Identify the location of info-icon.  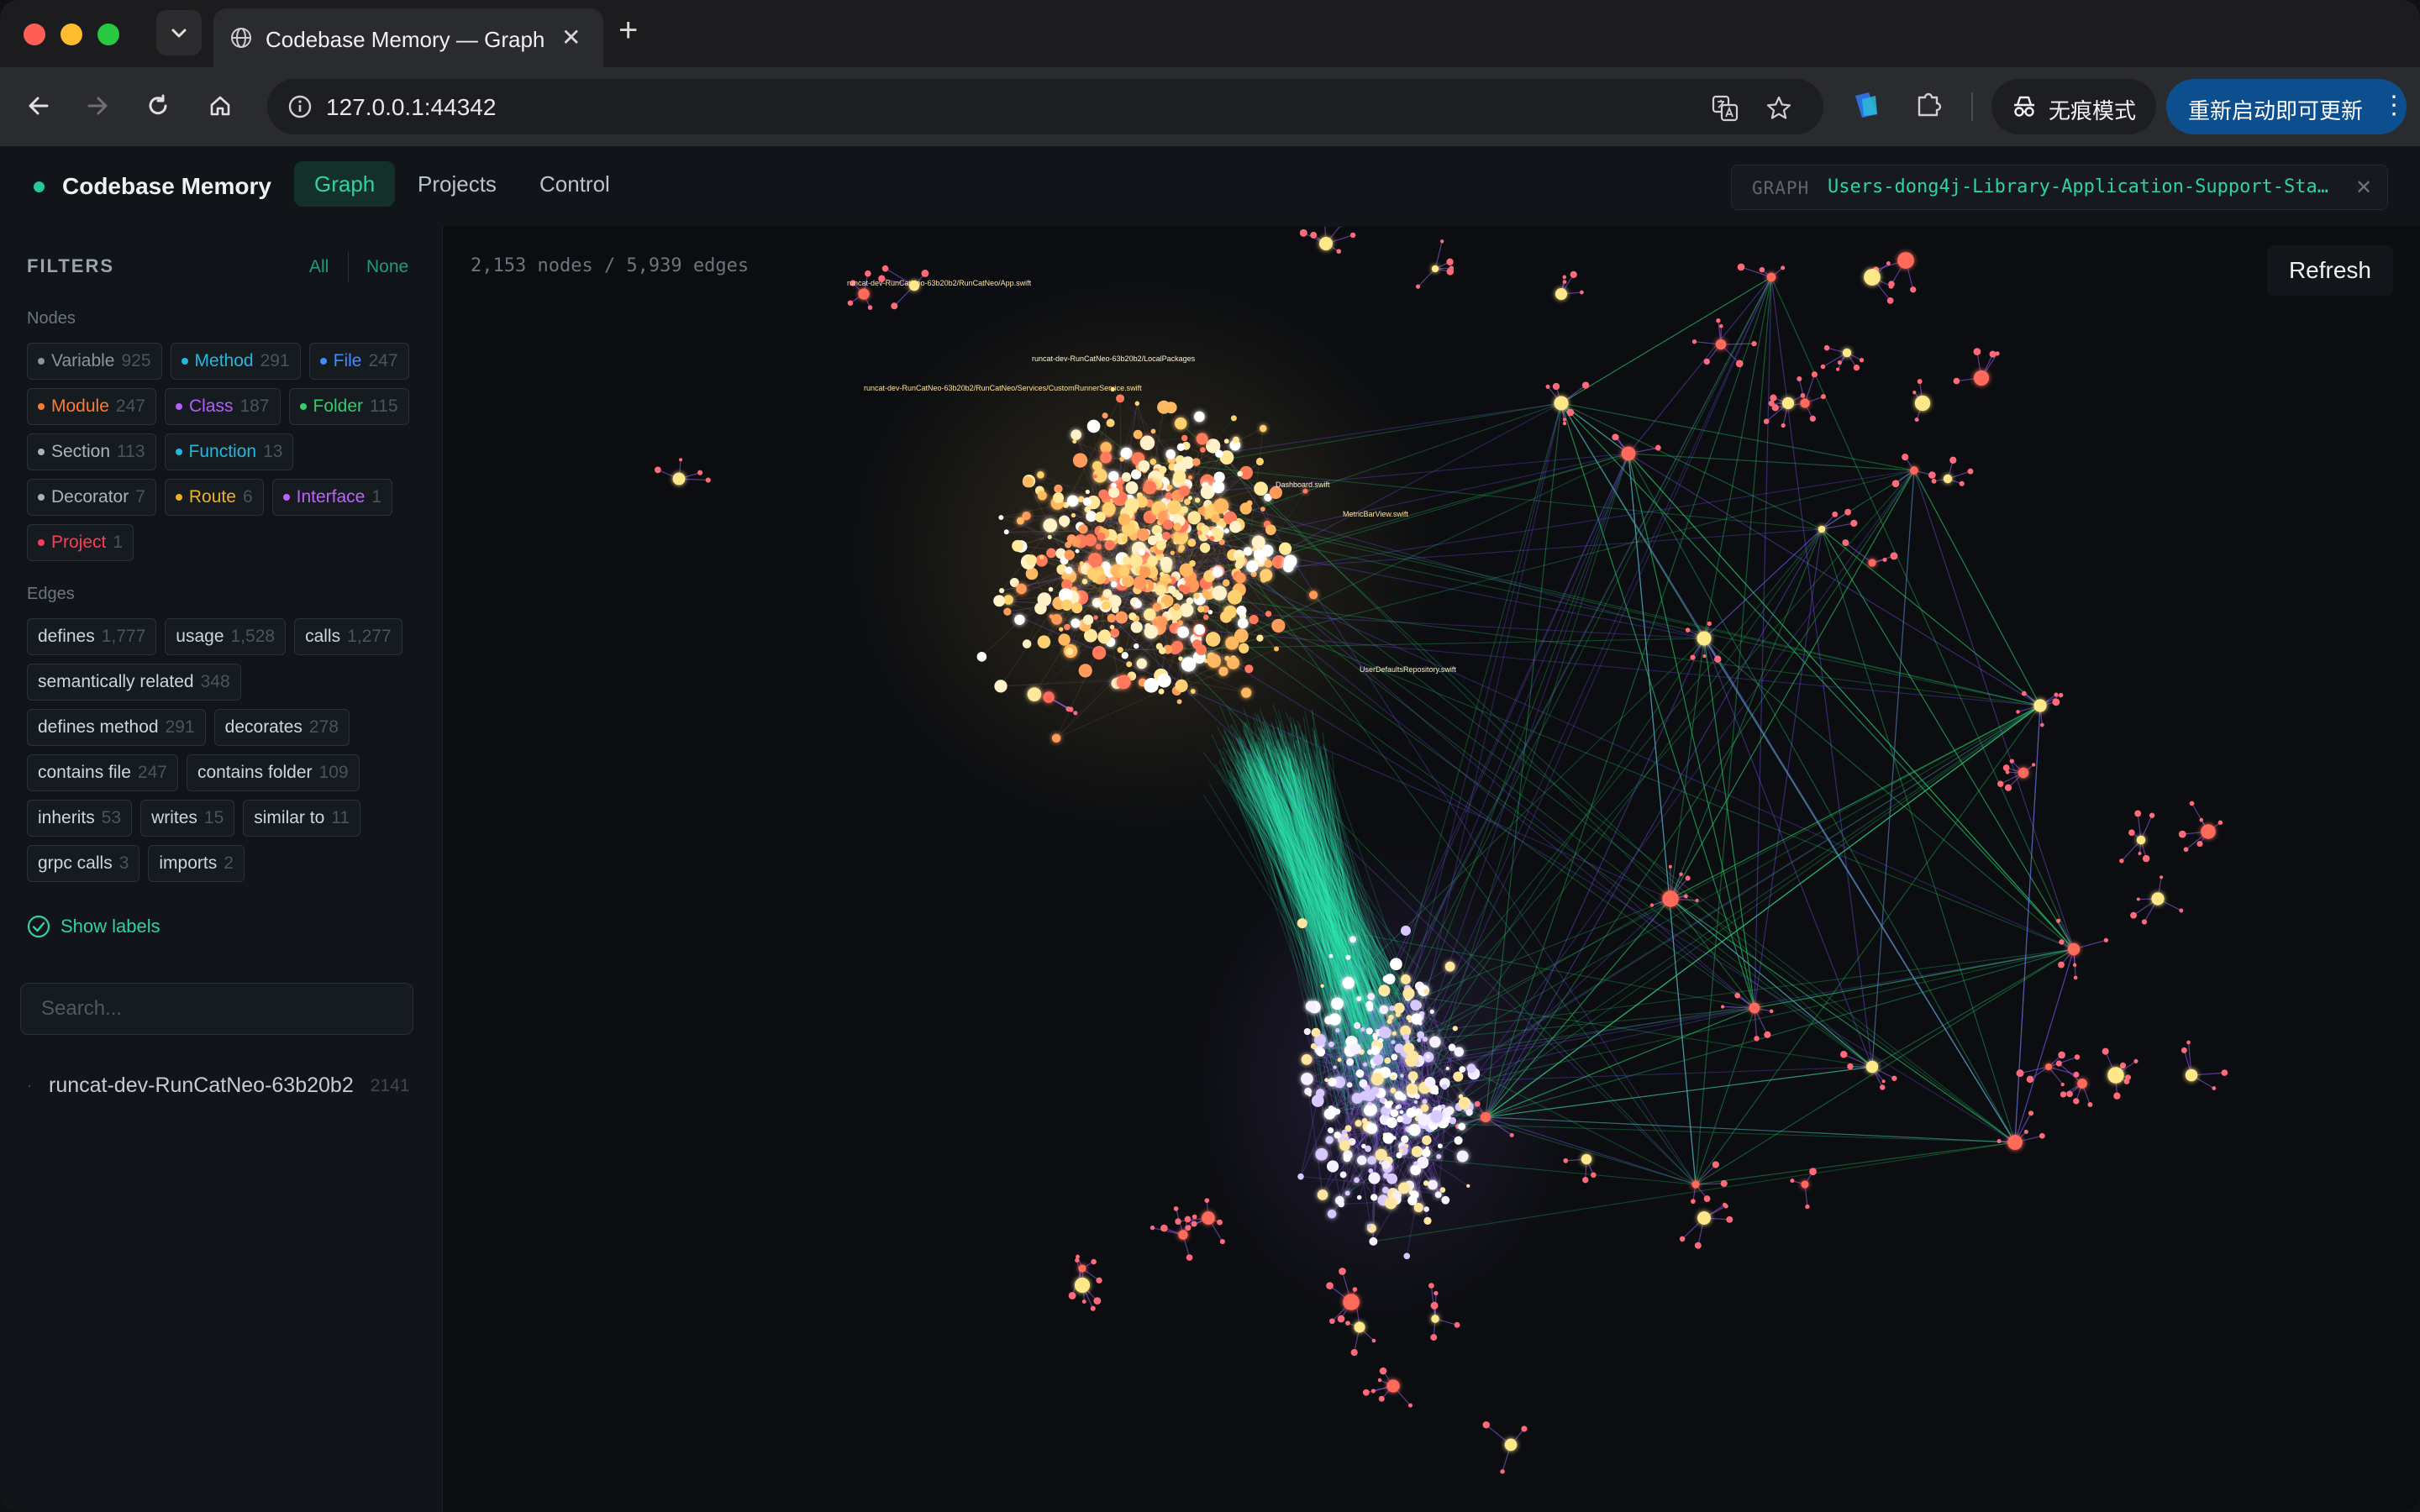
(300, 106).